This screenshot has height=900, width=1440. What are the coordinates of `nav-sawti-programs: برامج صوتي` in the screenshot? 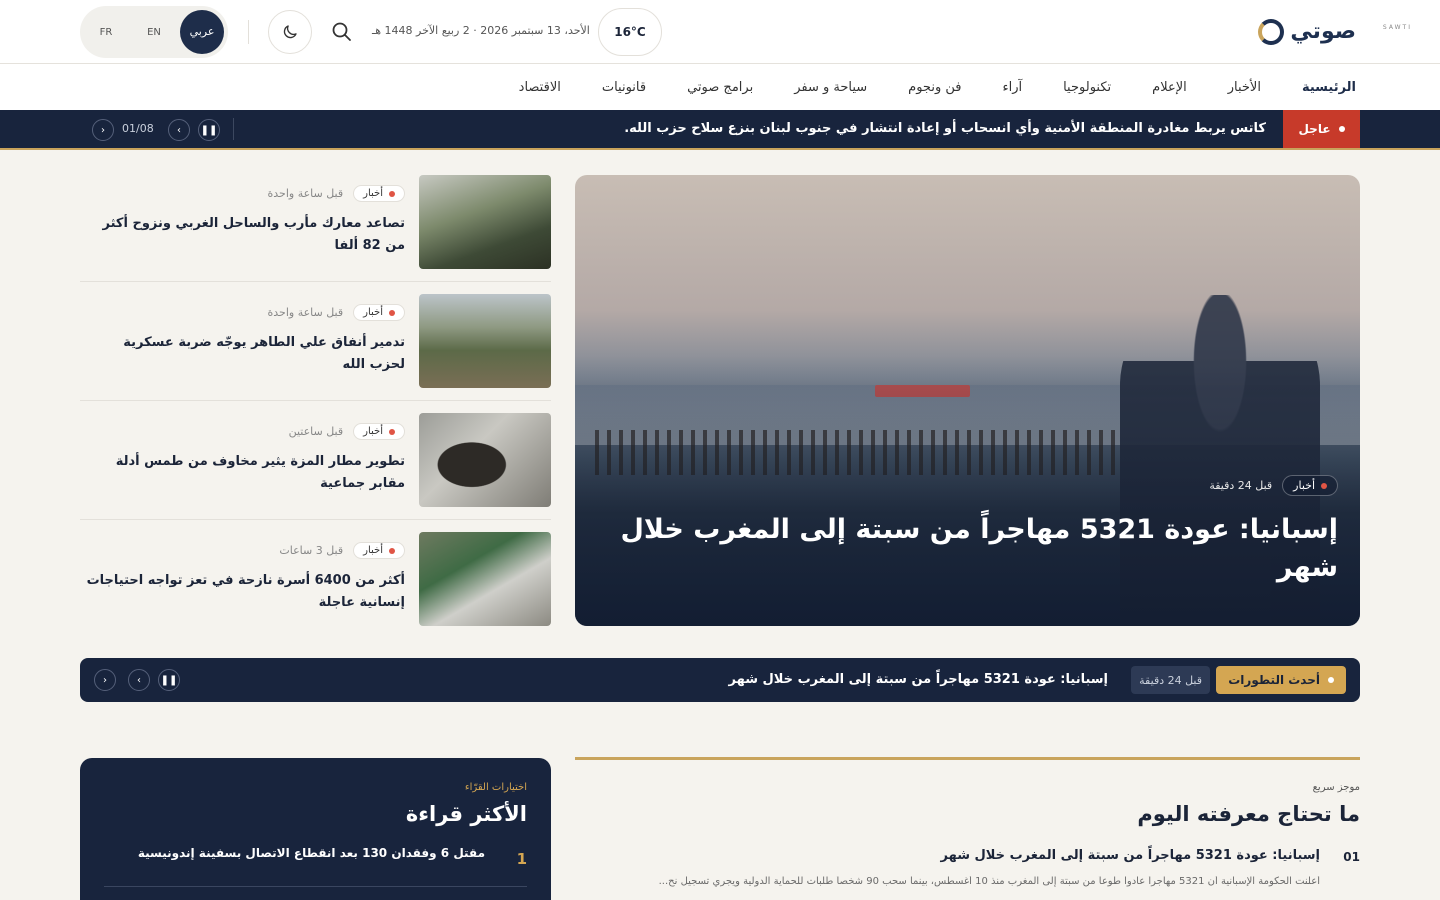 It's located at (720, 87).